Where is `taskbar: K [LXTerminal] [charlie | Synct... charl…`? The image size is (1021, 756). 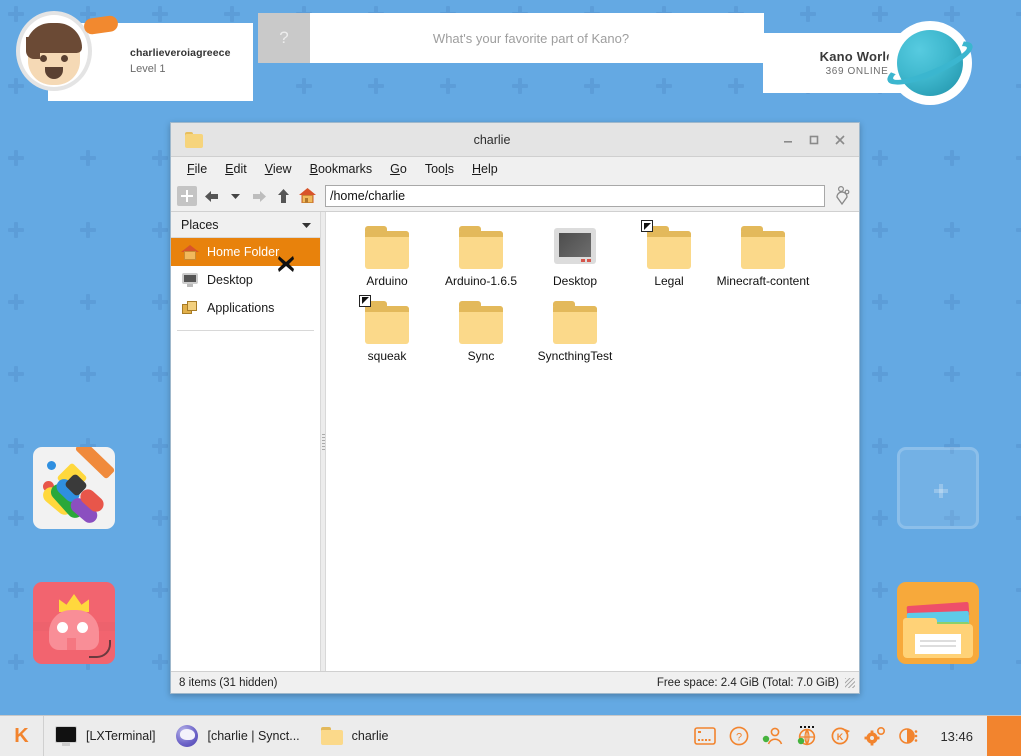 taskbar: K [LXTerminal] [charlie | Synct... charl… is located at coordinates (510, 735).